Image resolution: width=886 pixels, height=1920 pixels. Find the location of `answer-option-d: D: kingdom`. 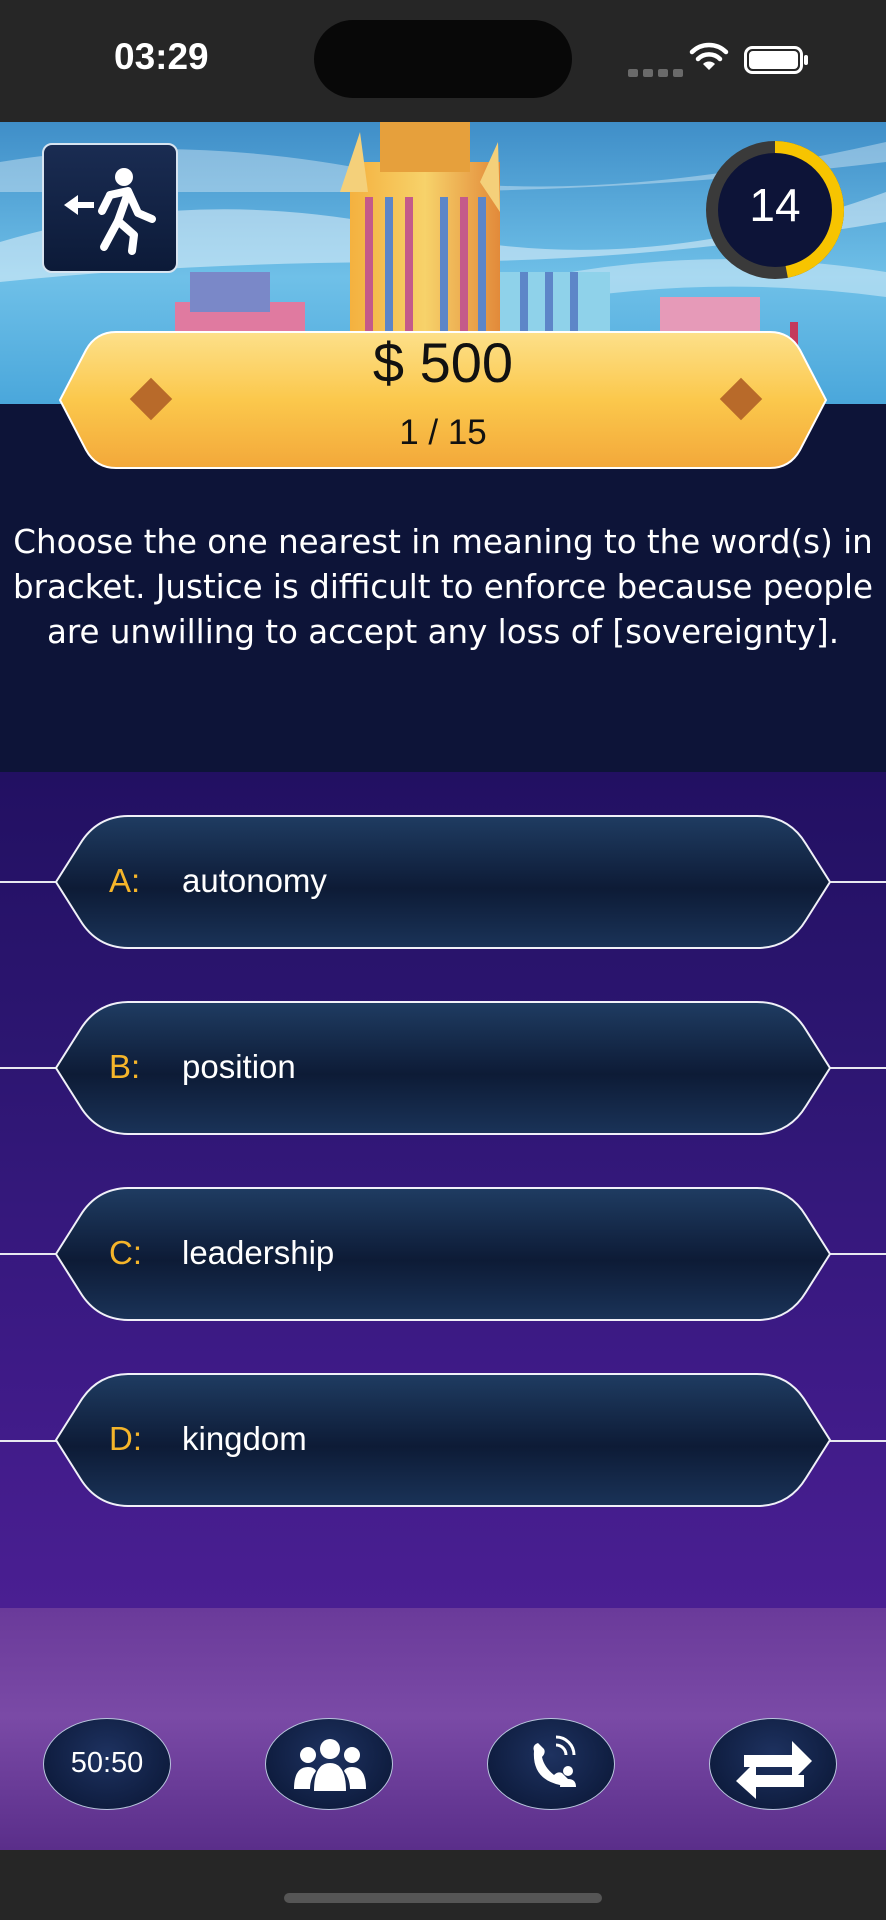

answer-option-d: D: kingdom is located at coordinates (443, 1440).